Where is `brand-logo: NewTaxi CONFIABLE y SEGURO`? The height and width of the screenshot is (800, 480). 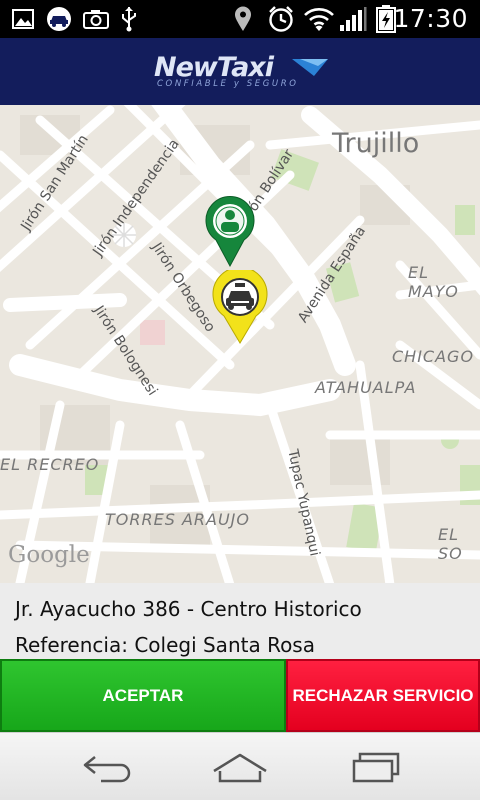 brand-logo: NewTaxi CONFIABLE y SEGURO is located at coordinates (242, 73).